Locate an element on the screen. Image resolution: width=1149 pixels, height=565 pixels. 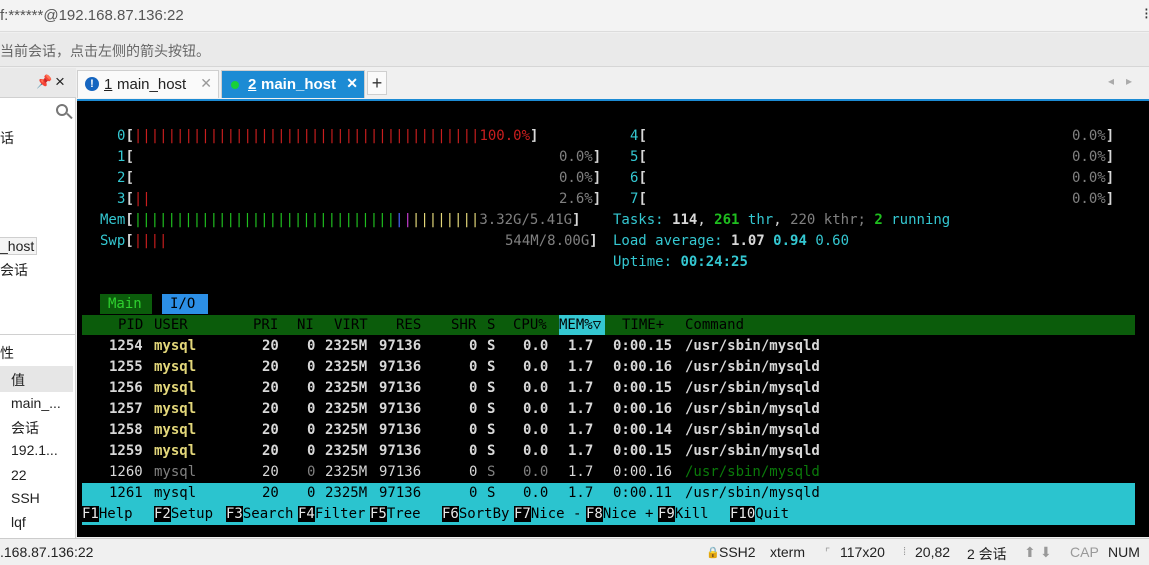
connected-dot-icon is located at coordinates (235, 85).